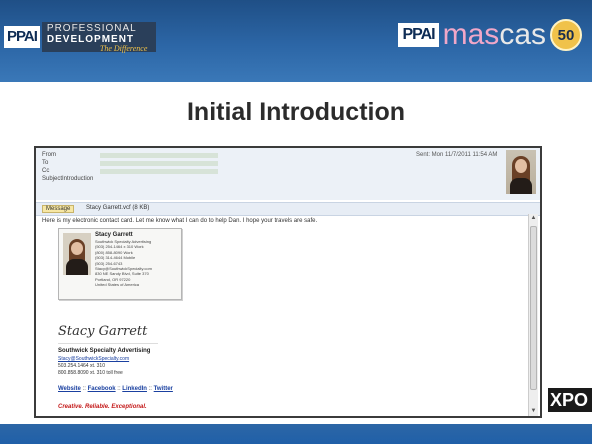 Image resolution: width=592 pixels, height=444 pixels. Describe the element at coordinates (69, 389) in the screenshot. I see `website-link: Website` at that location.